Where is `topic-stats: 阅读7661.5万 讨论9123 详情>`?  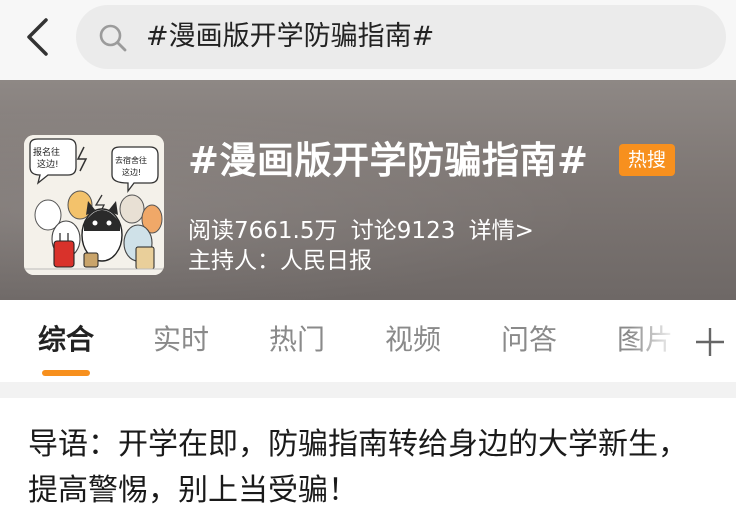 topic-stats: 阅读7661.5万 讨论9123 详情> is located at coordinates (364, 231).